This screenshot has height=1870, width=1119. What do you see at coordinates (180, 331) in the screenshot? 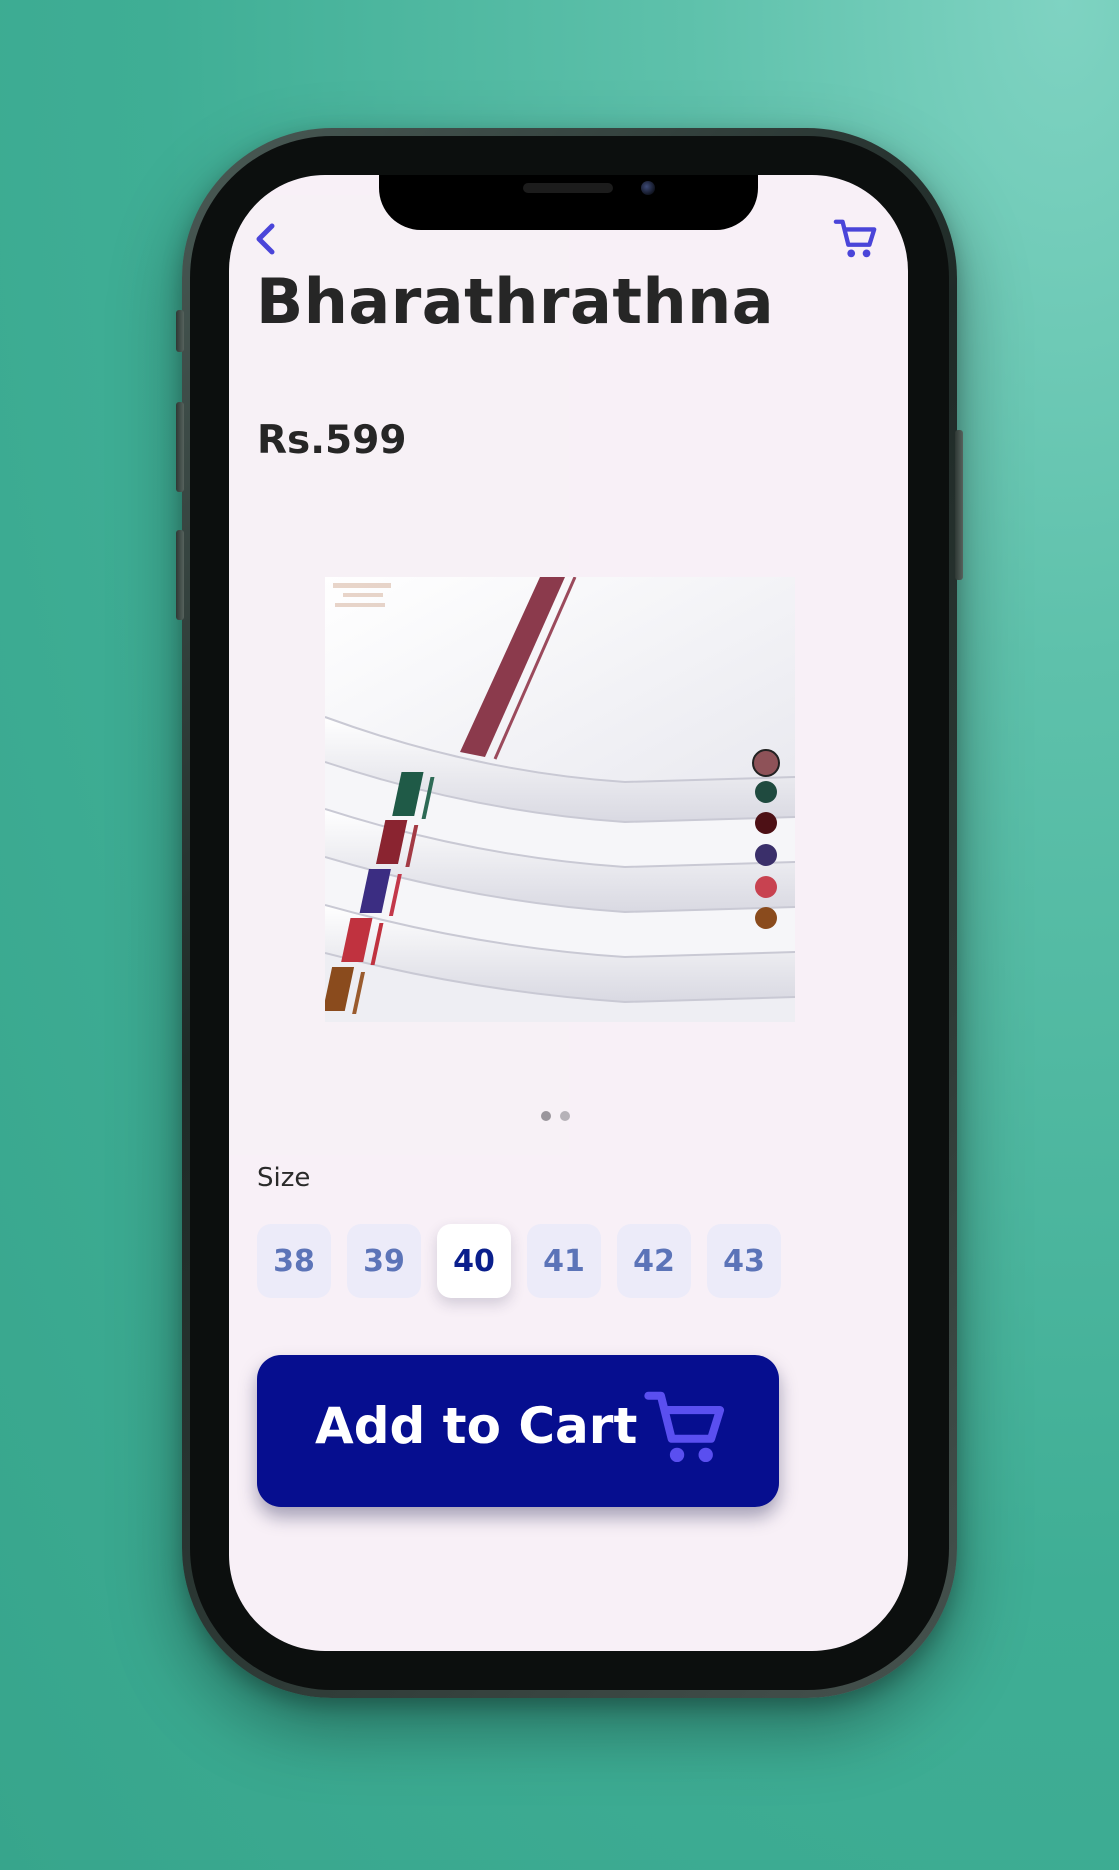
I see `silent-switch` at bounding box center [180, 331].